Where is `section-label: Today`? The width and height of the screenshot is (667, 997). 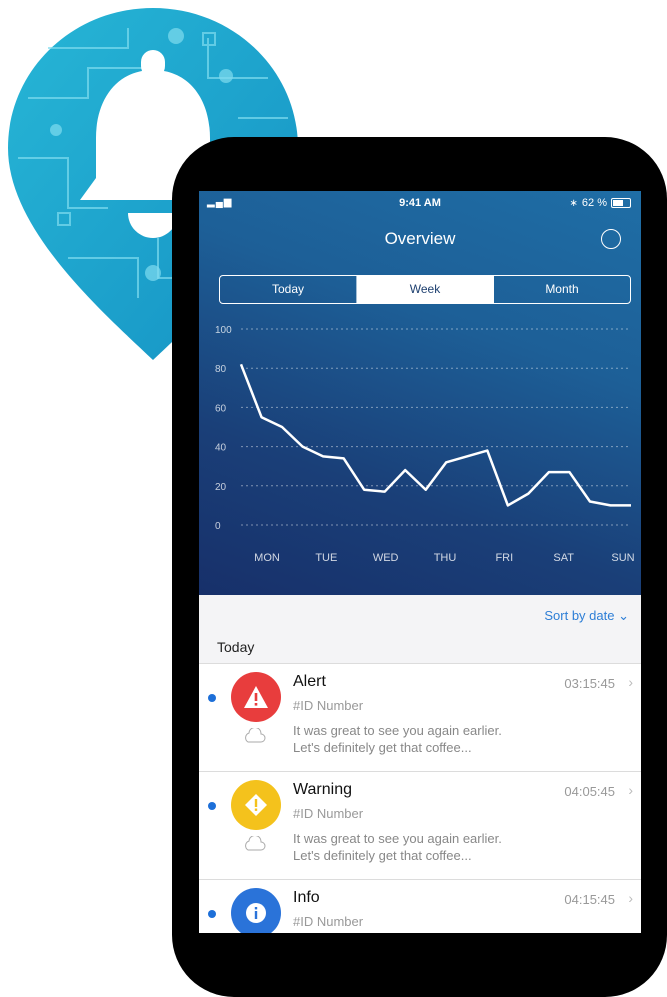 section-label: Today is located at coordinates (236, 647).